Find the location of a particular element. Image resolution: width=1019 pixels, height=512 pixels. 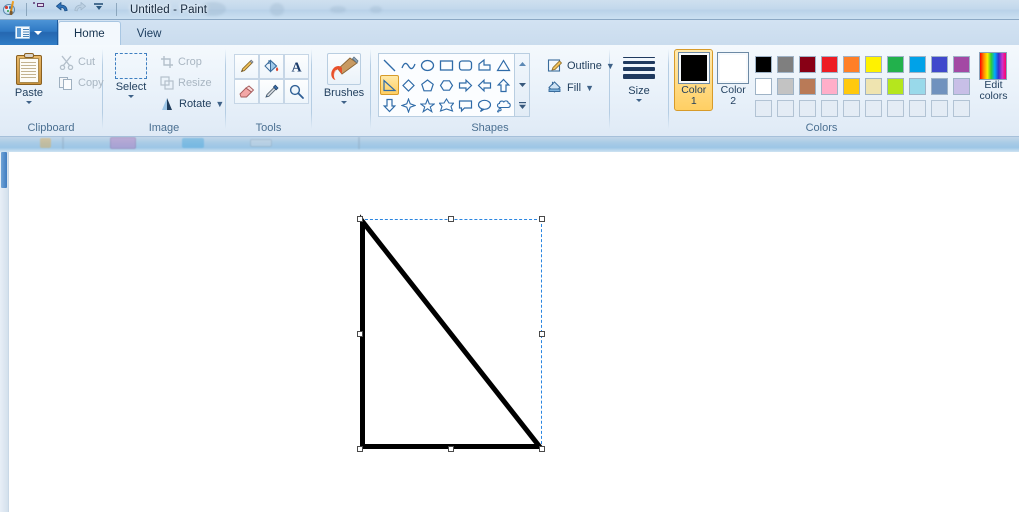

save-icon is located at coordinates (41, 9).